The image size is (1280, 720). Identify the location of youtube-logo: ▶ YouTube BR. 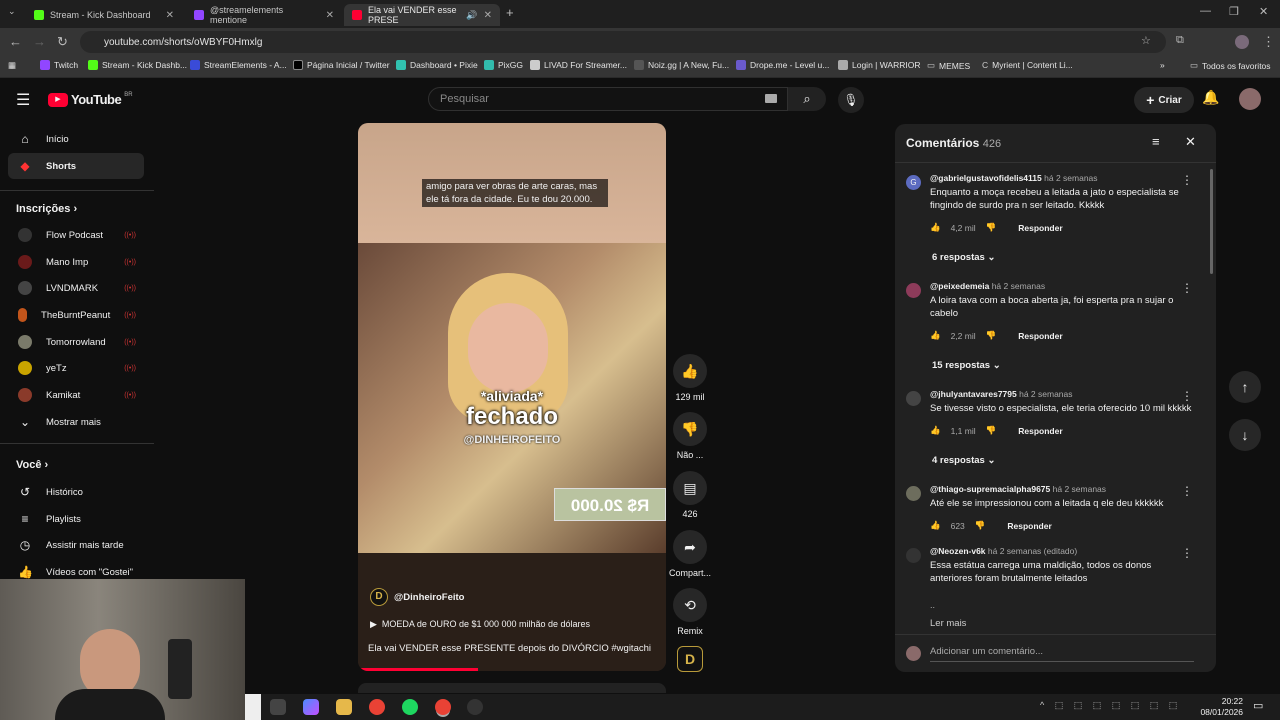
(90, 99).